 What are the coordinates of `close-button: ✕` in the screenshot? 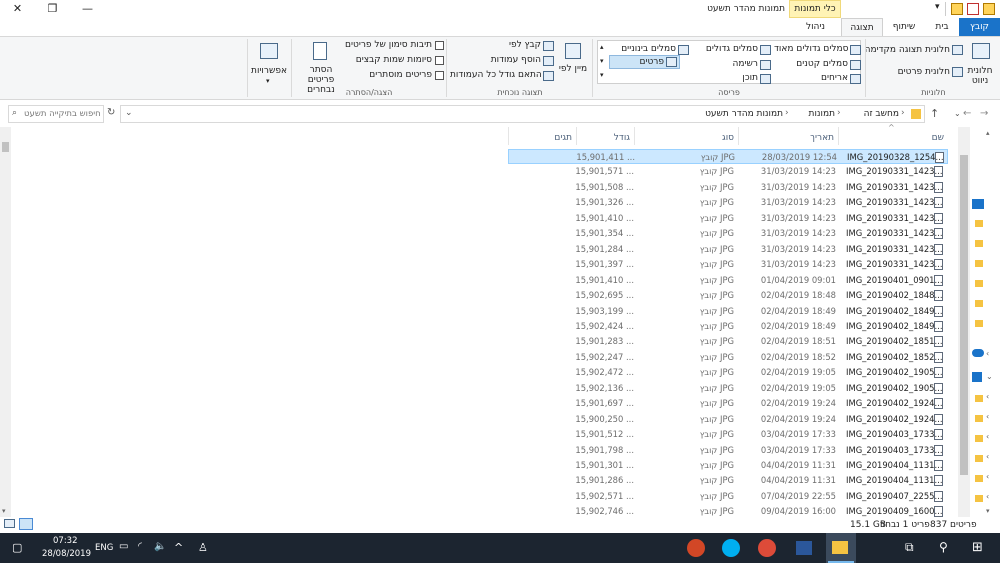 It's located at (17, 9).